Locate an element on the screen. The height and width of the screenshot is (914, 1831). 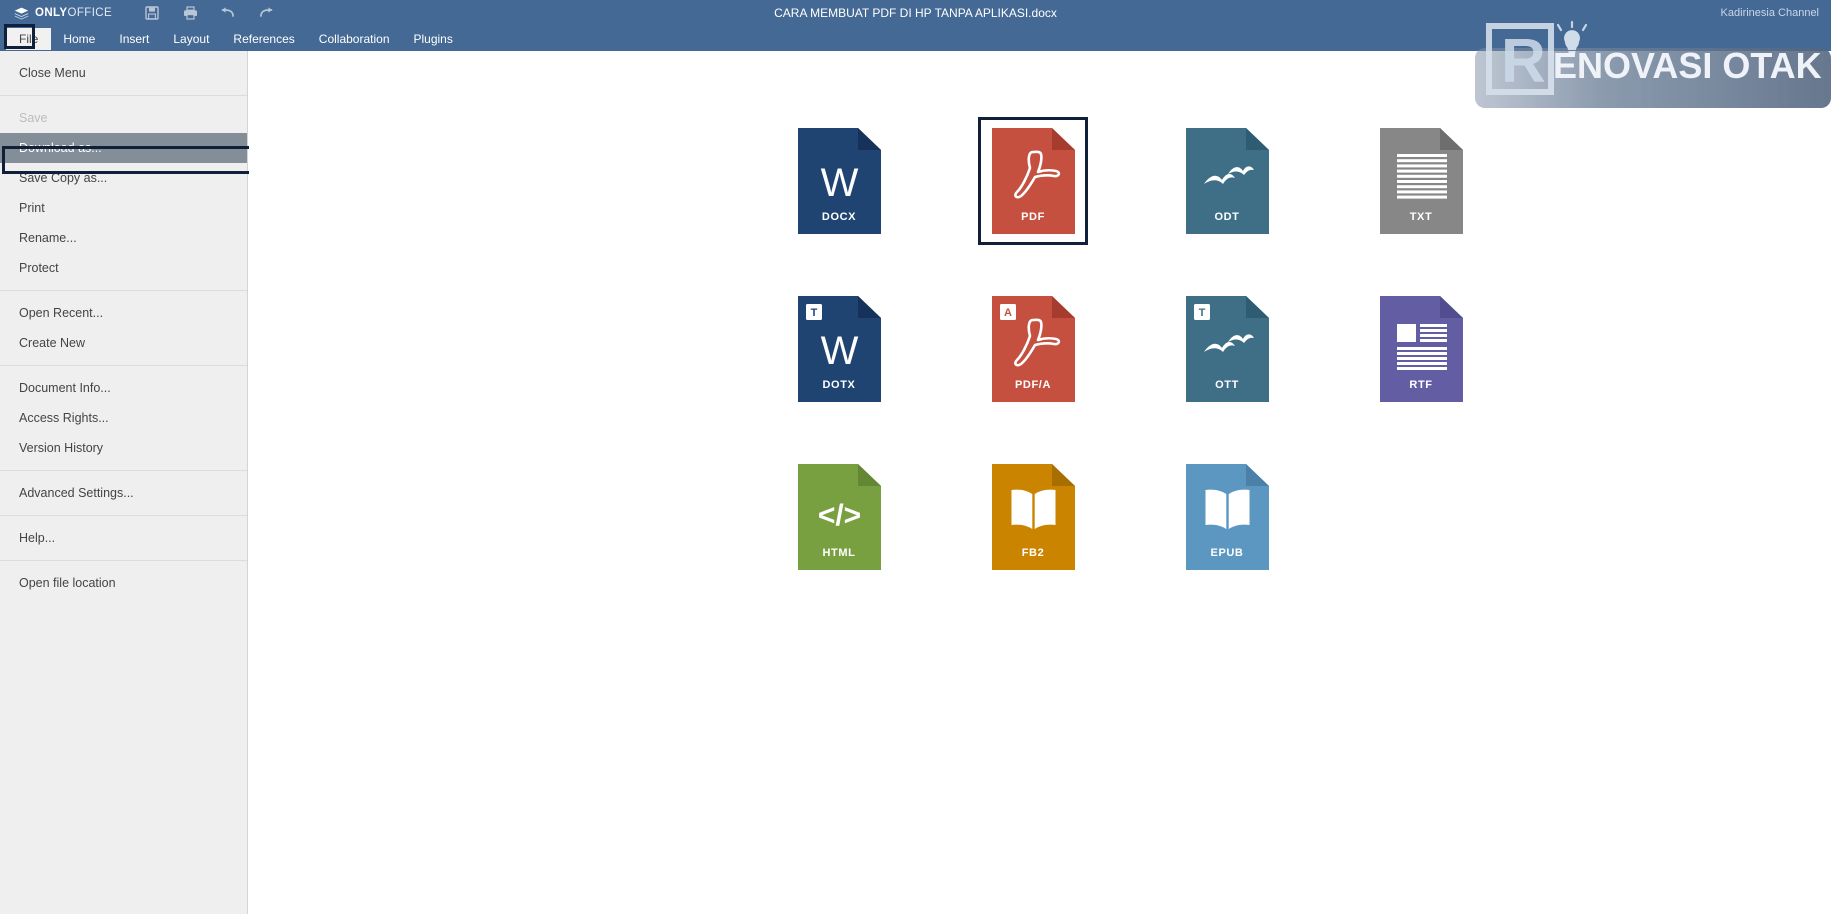
file-type-icon-docx: W DOCX is located at coordinates (839, 181).